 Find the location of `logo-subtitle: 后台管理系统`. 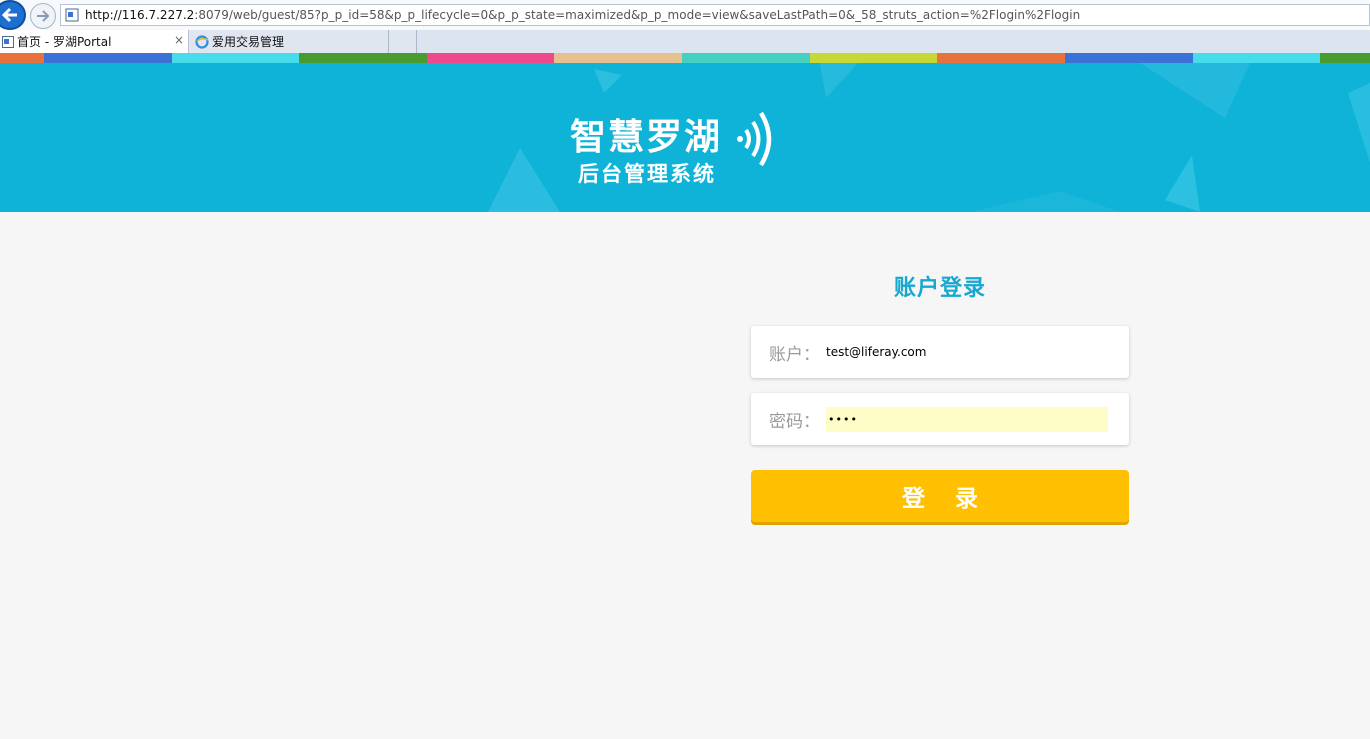

logo-subtitle: 后台管理系统 is located at coordinates (647, 174).